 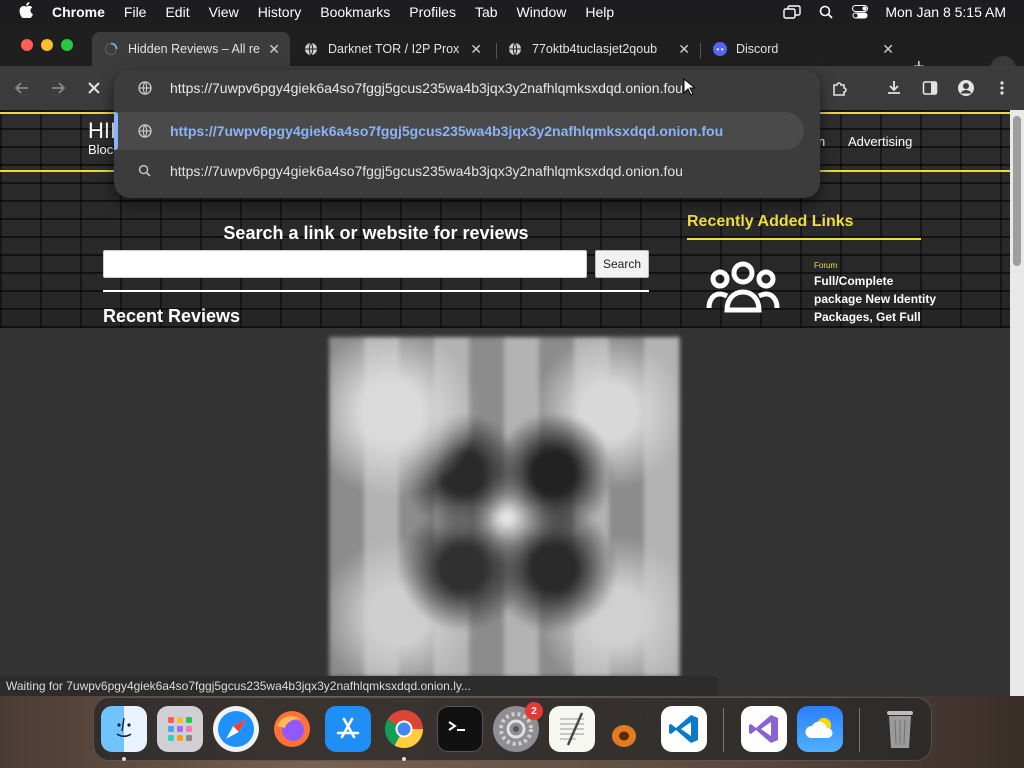 I want to click on zoom-window-button, so click(x=67, y=45).